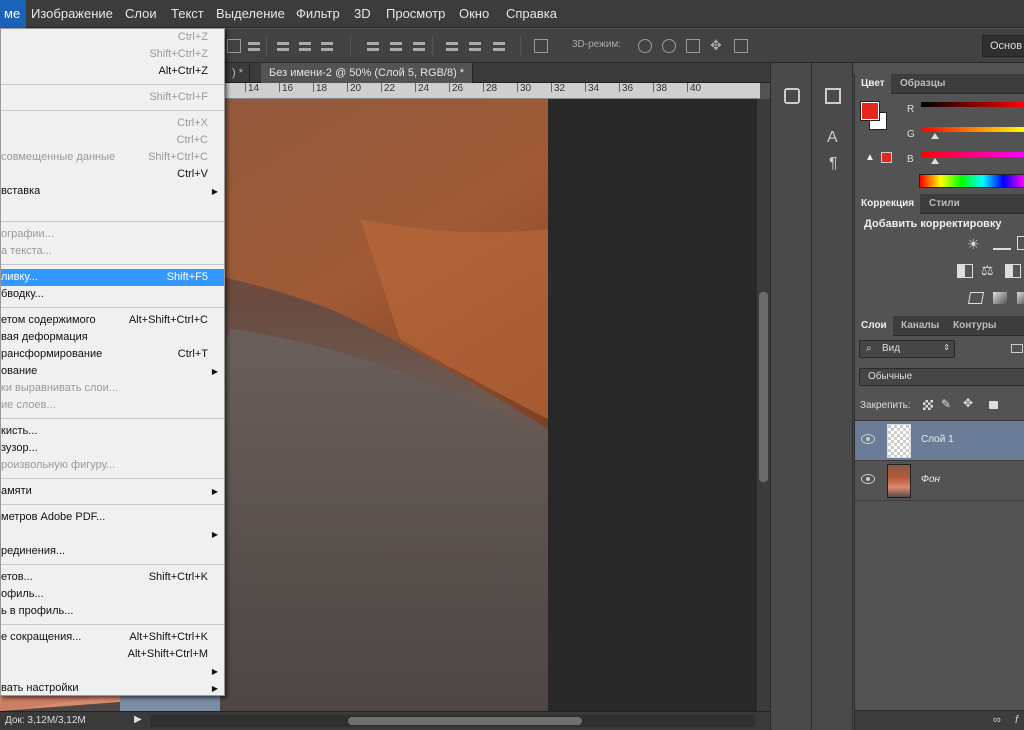 Image resolution: width=1024 pixels, height=730 pixels. Describe the element at coordinates (327, 46) in the screenshot. I see `align-right-icon` at that location.